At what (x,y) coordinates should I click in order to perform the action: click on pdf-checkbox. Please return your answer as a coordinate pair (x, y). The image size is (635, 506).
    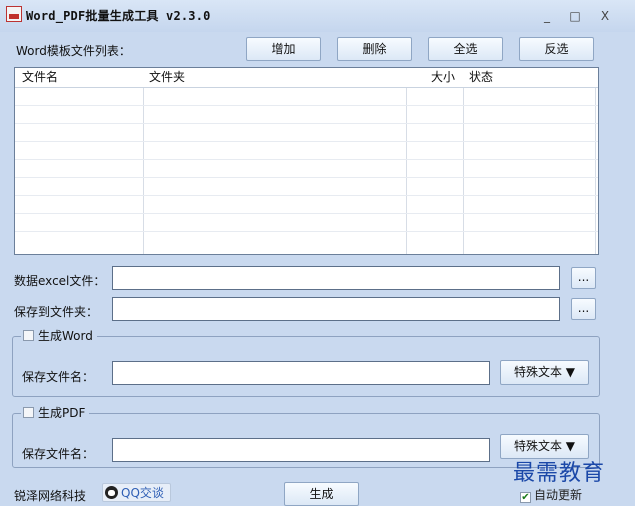
    Looking at the image, I should click on (28, 412).